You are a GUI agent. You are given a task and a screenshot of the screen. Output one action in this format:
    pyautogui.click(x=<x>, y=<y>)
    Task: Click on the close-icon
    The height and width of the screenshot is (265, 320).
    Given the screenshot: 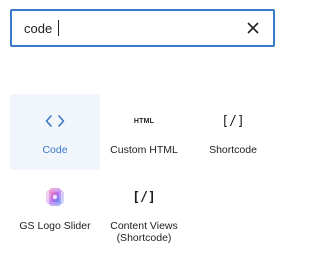 What is the action you would take?
    pyautogui.click(x=253, y=28)
    